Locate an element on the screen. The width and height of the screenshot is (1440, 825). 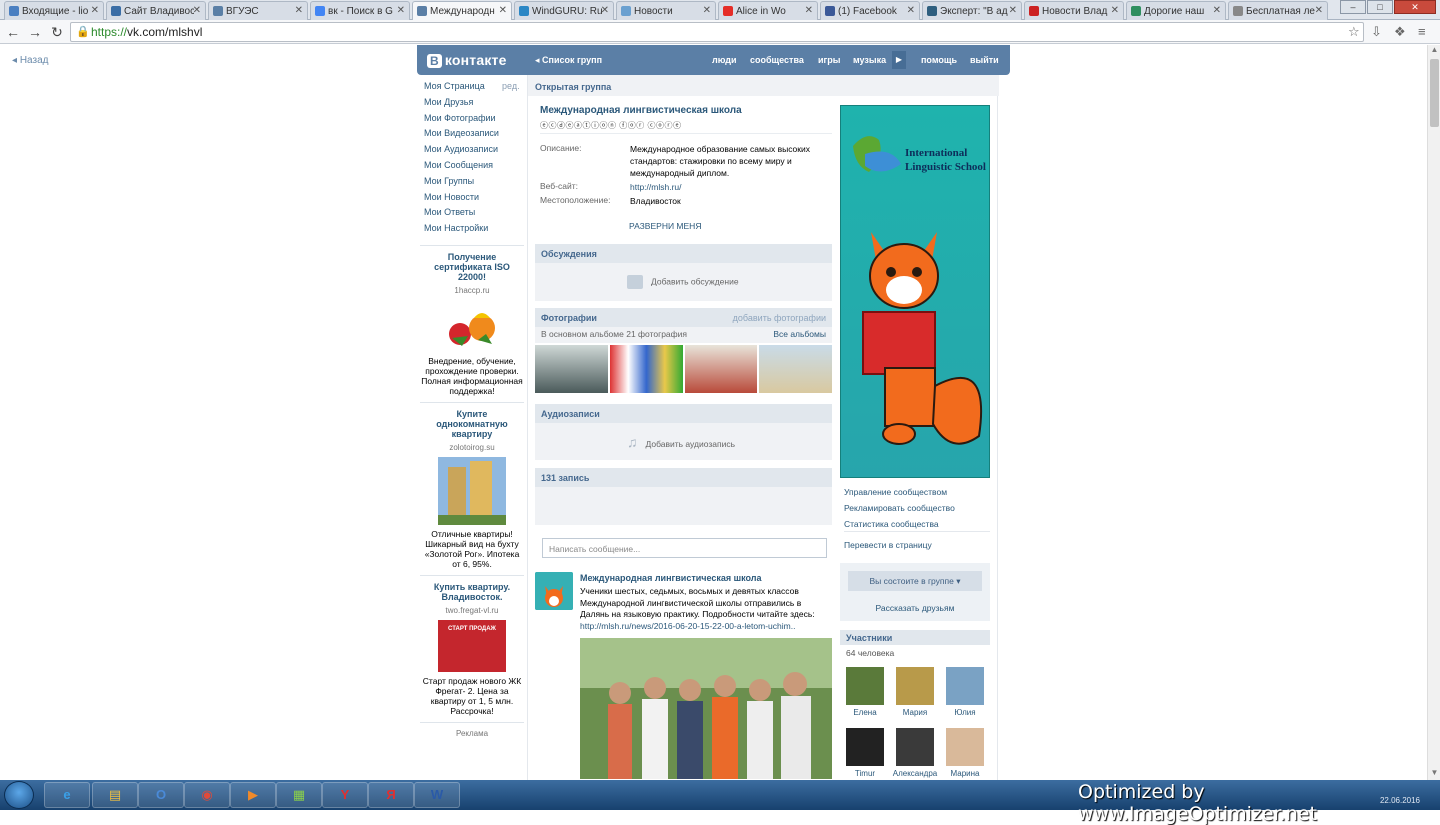
yandex-icon: Я is located at coordinates (391, 795).